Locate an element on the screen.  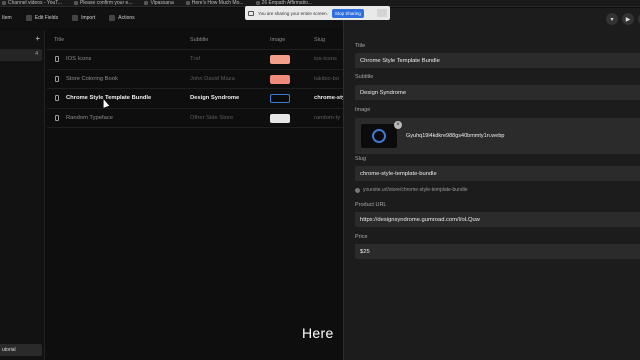
row-subtitle: Other Side Store is located at coordinates (212, 117).